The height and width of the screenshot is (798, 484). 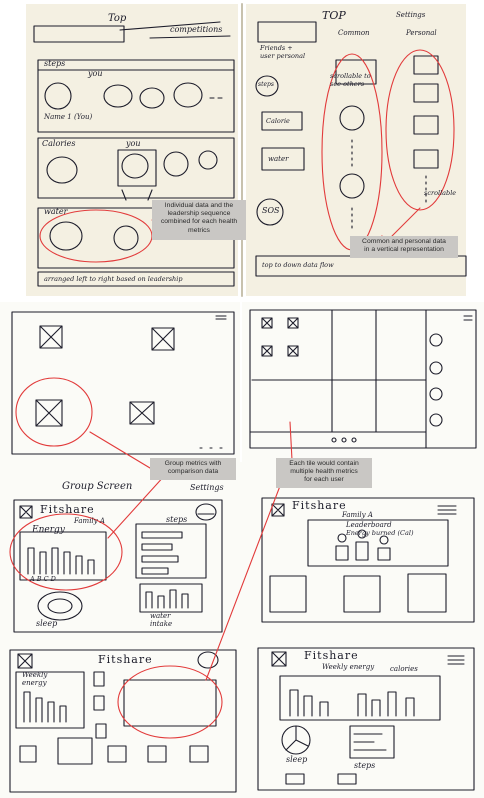 What do you see at coordinates (221, 317) in the screenshot?
I see `s3-menu-icon` at bounding box center [221, 317].